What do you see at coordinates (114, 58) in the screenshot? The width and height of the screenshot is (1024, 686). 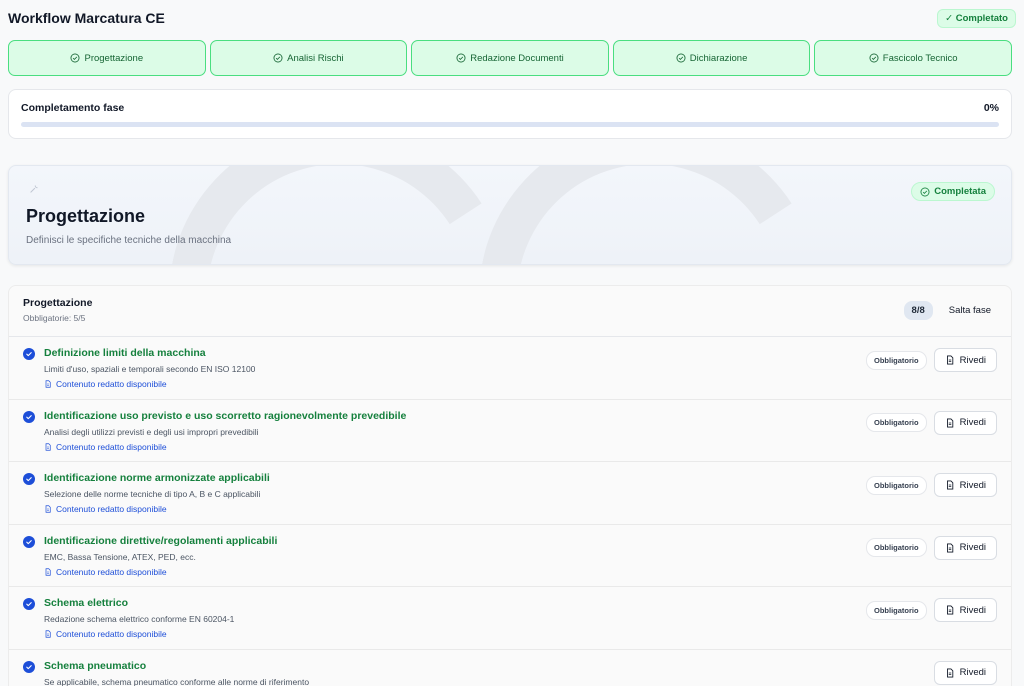 I see `step-label: Progettazione` at bounding box center [114, 58].